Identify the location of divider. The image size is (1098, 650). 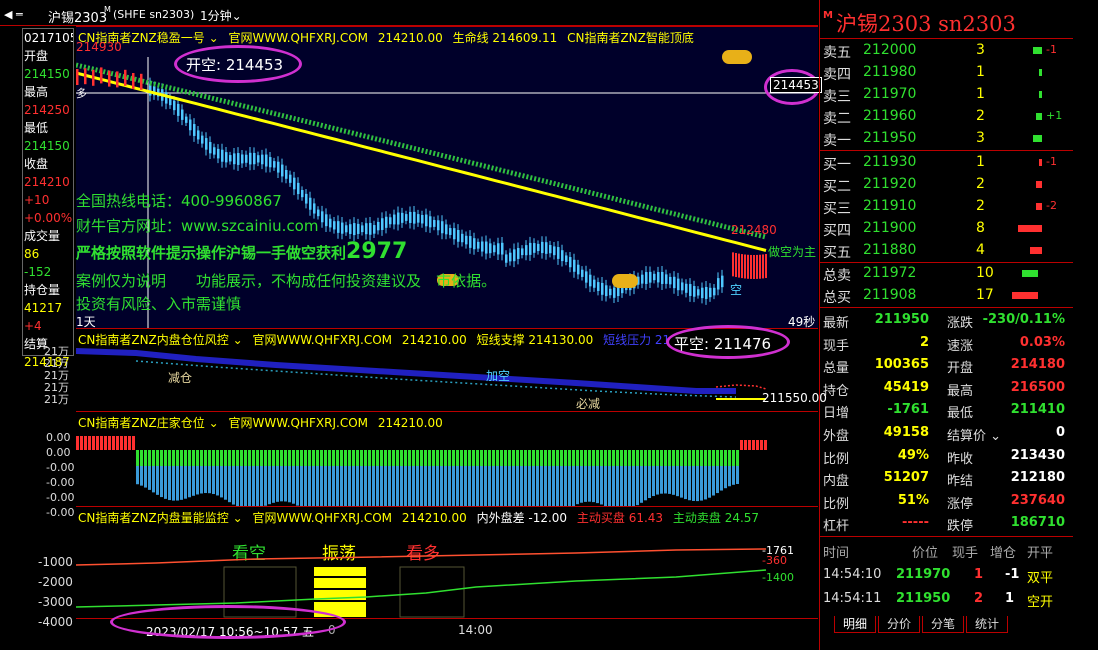
(946, 150).